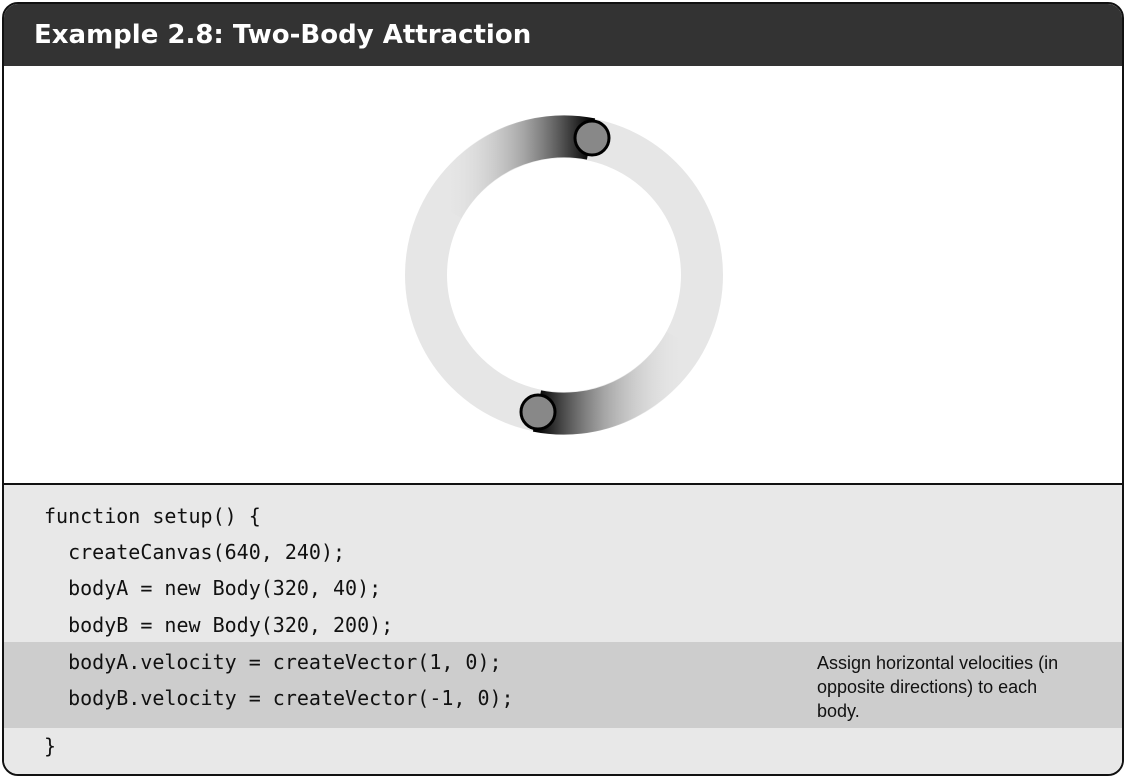 Image resolution: width=1126 pixels, height=778 pixels. What do you see at coordinates (538, 412) in the screenshot?
I see `body-b` at bounding box center [538, 412].